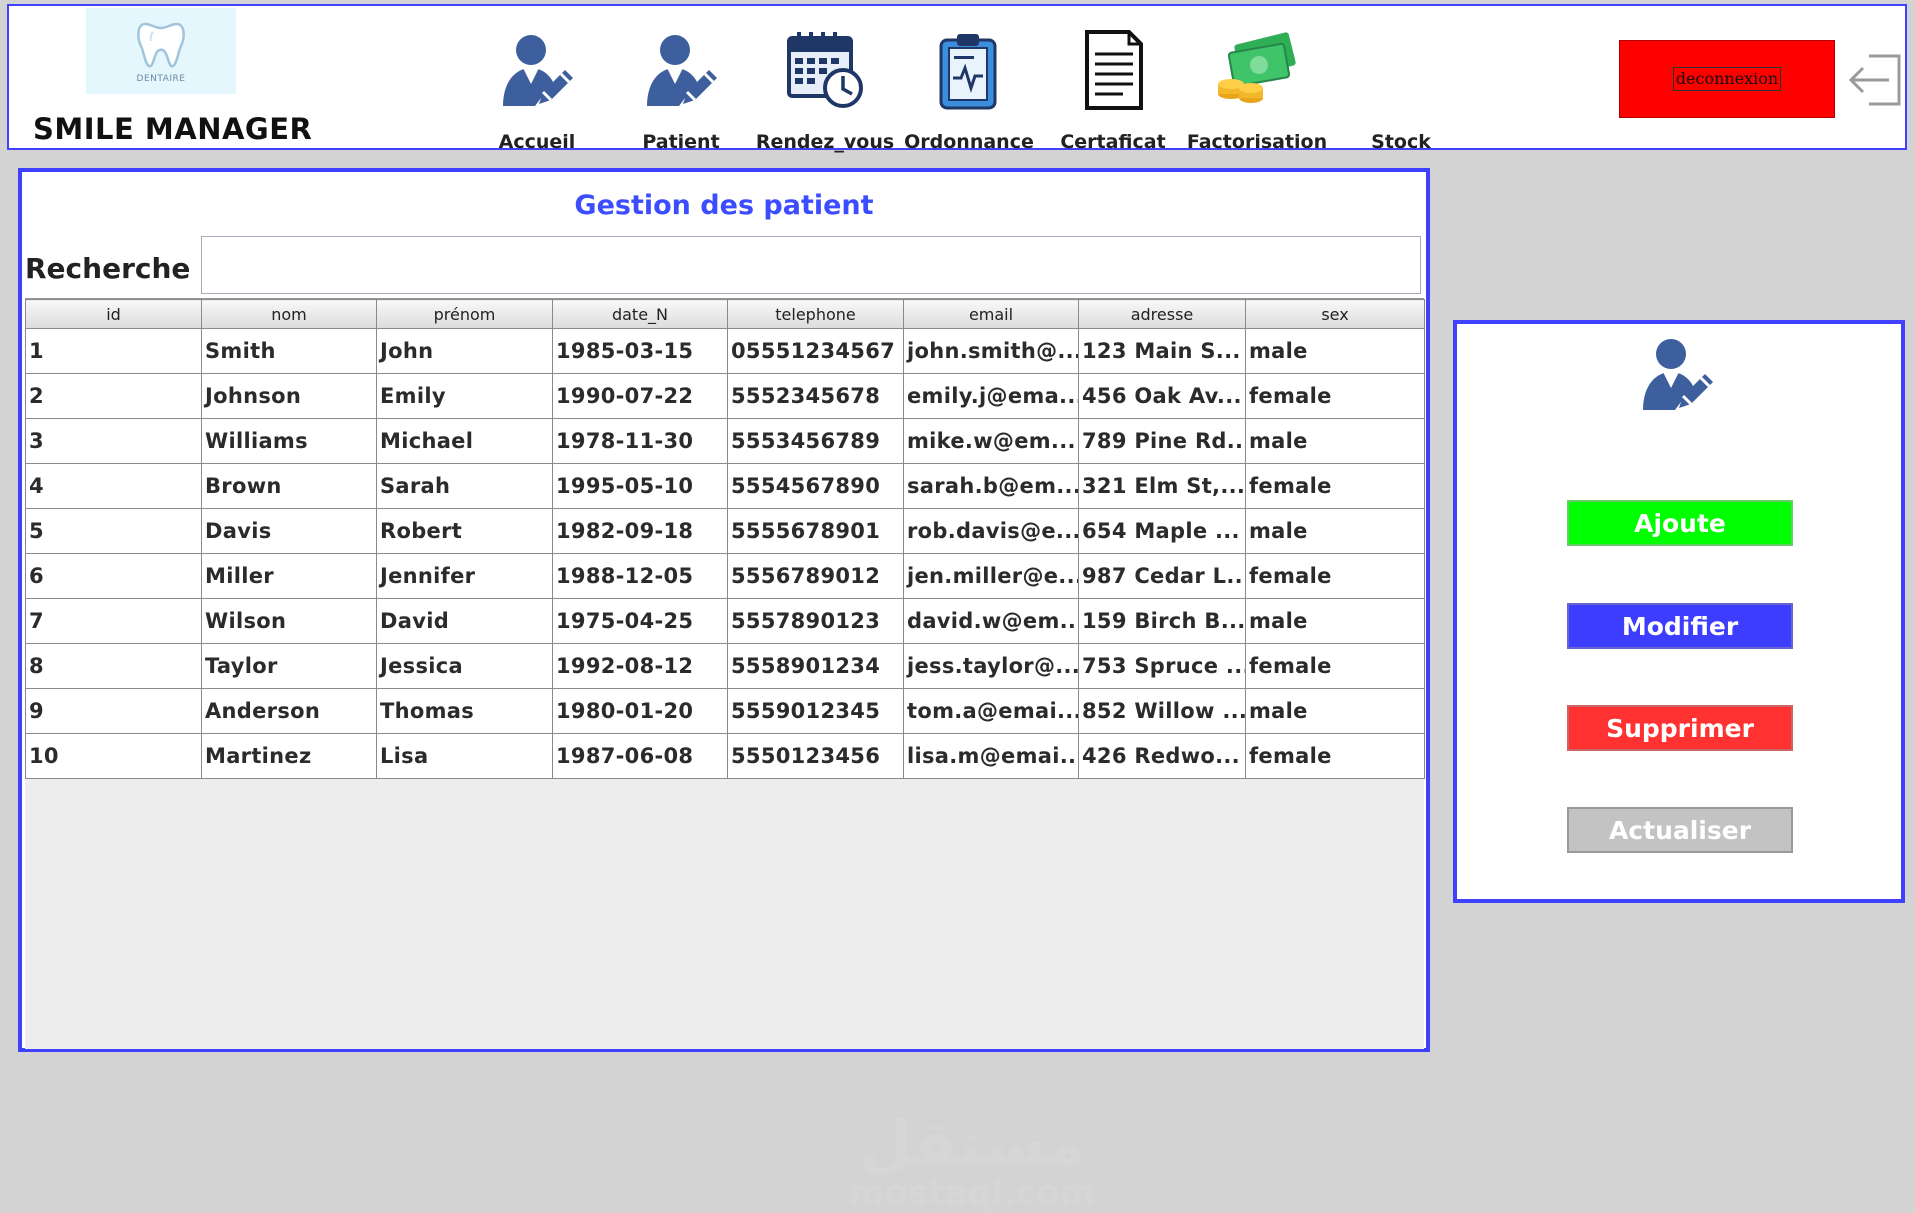 The image size is (1915, 1213). Describe the element at coordinates (289, 666) in the screenshot. I see `cell-nom: Taylor` at that location.